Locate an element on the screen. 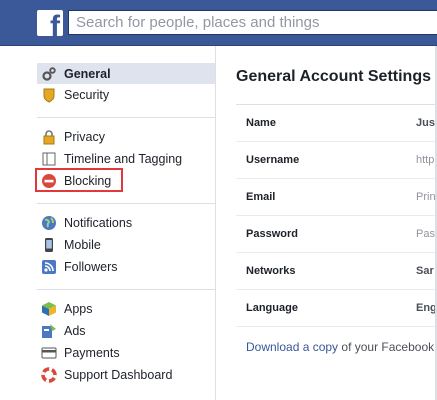  row-value: Jus is located at coordinates (425, 123).